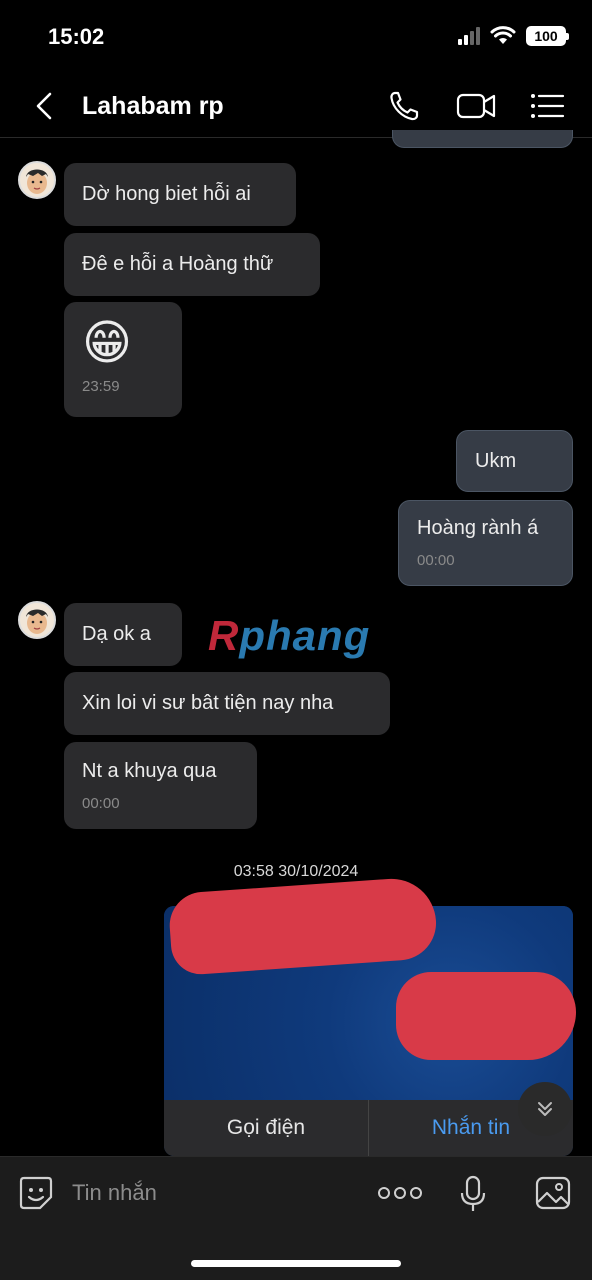  What do you see at coordinates (478, 528) in the screenshot?
I see `message-text: Hoàng rành á` at bounding box center [478, 528].